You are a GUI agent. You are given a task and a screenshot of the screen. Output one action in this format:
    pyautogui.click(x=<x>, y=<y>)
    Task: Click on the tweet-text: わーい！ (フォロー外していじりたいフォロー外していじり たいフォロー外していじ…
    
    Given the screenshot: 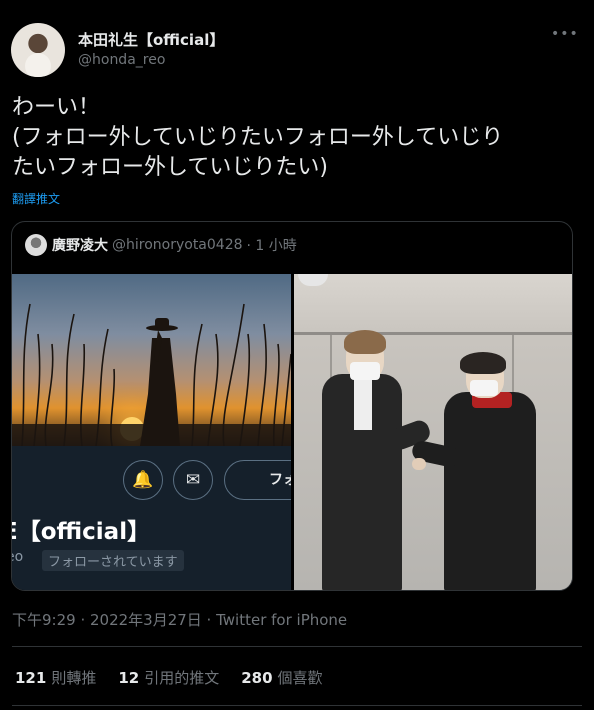 What is the action you would take?
    pyautogui.click(x=297, y=138)
    